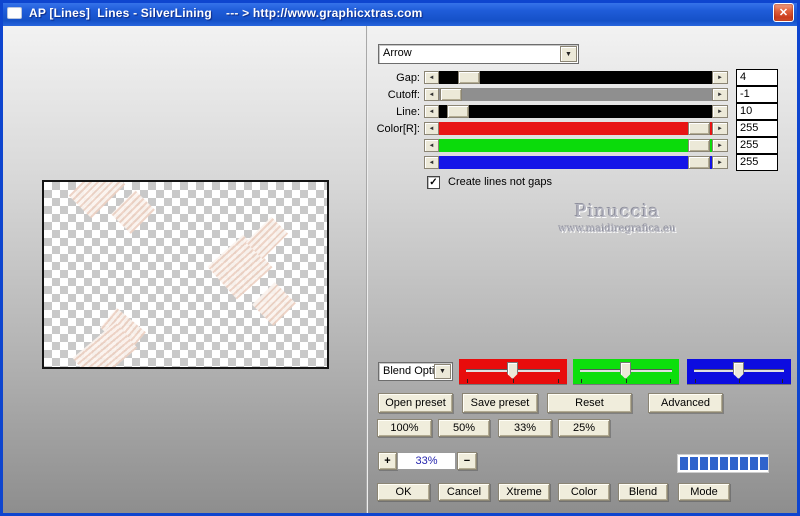 This screenshot has width=800, height=516. What do you see at coordinates (433, 182) in the screenshot?
I see `create-lines-checkbox: ✓` at bounding box center [433, 182].